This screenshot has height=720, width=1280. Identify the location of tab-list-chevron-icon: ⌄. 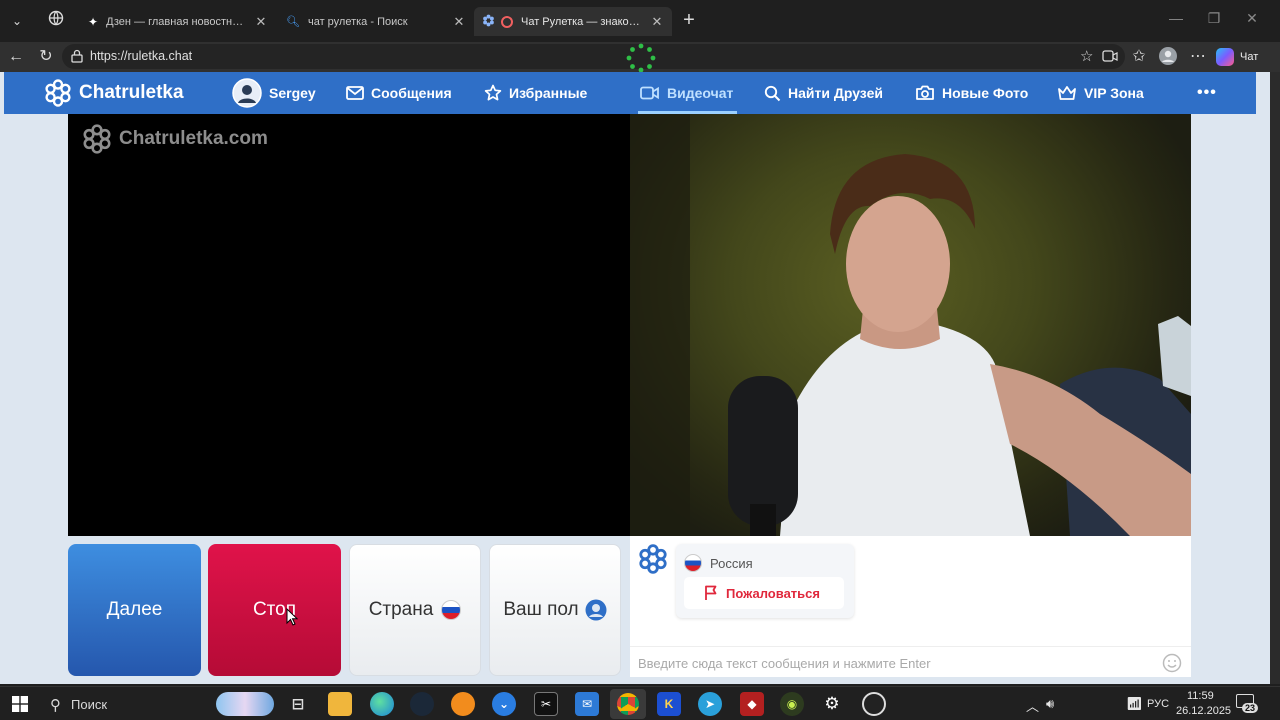
(17, 21).